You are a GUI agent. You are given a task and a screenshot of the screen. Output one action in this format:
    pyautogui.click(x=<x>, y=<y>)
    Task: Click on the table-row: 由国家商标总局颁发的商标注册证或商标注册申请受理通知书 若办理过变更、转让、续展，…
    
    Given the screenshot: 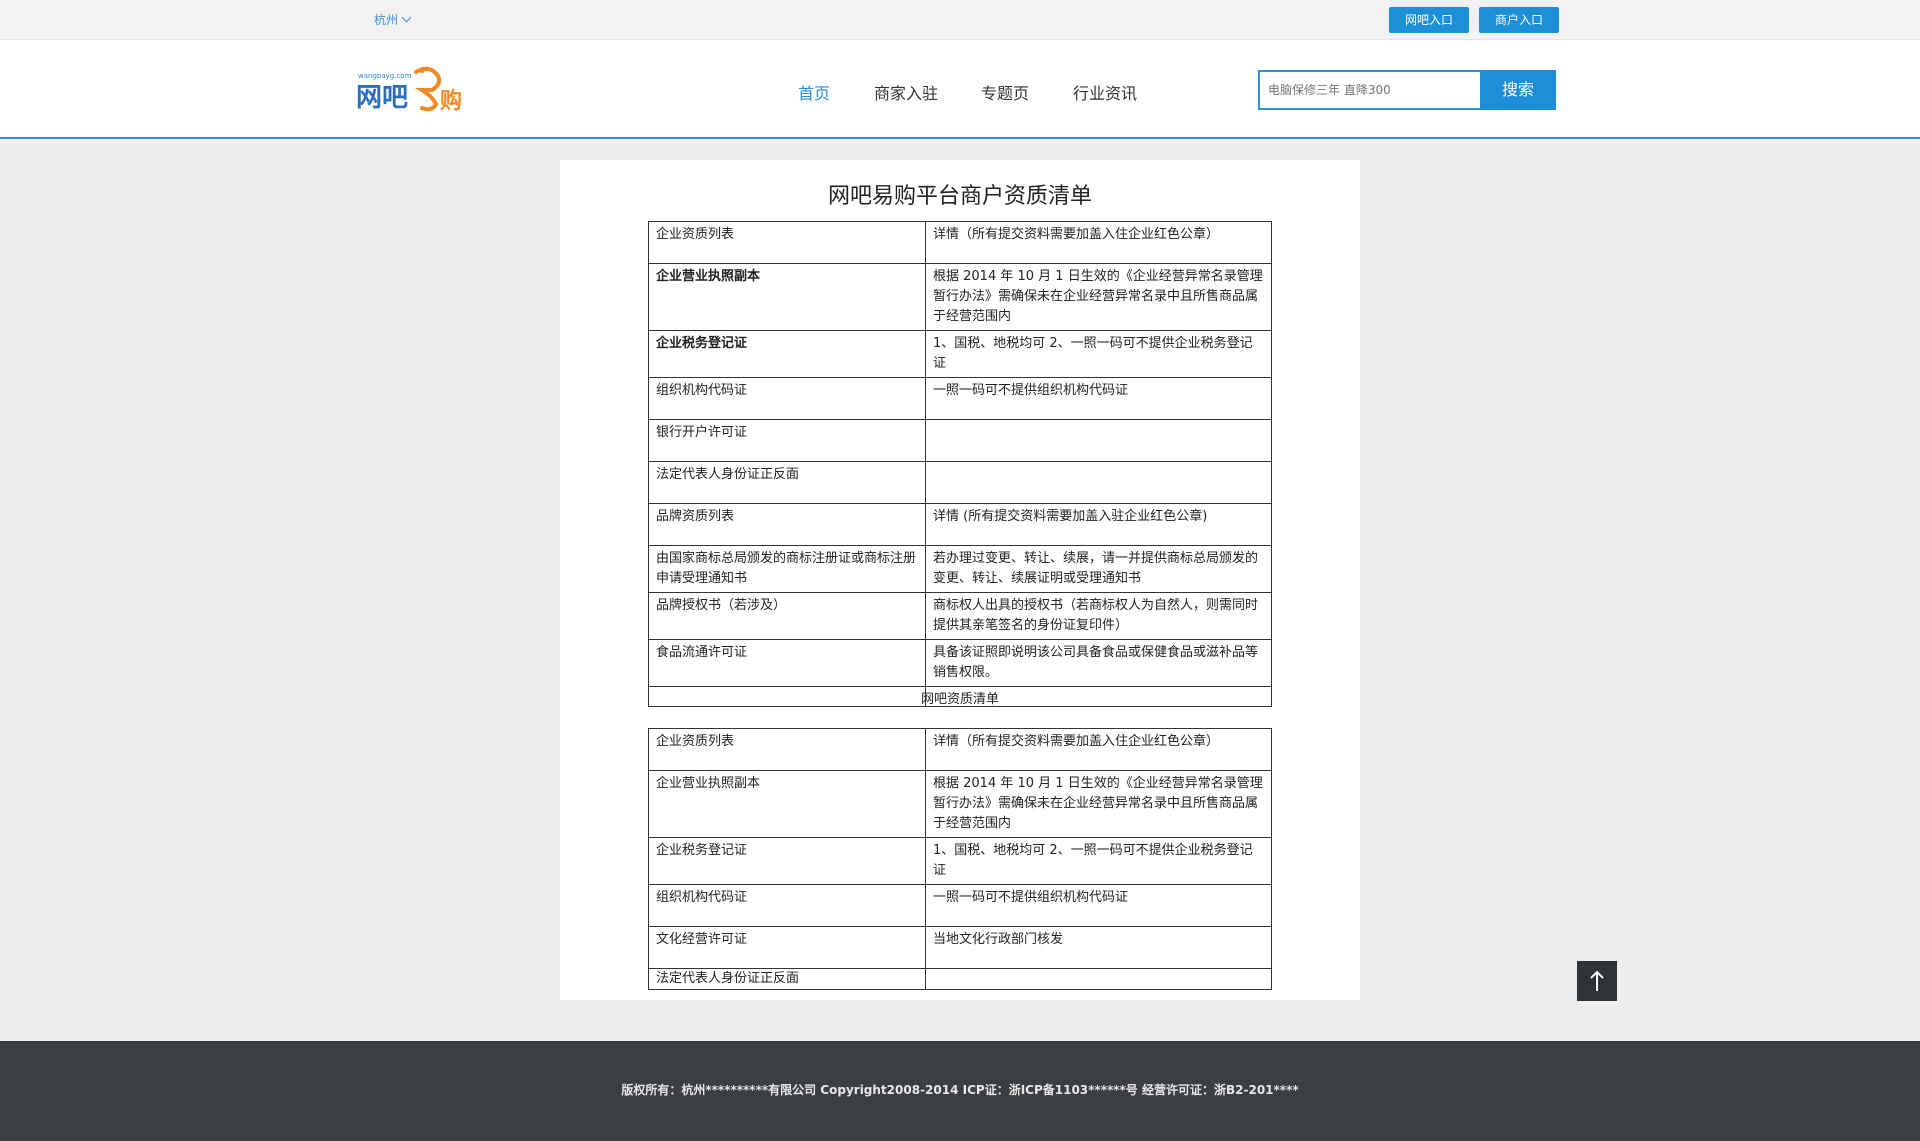 What is the action you would take?
    pyautogui.click(x=960, y=569)
    